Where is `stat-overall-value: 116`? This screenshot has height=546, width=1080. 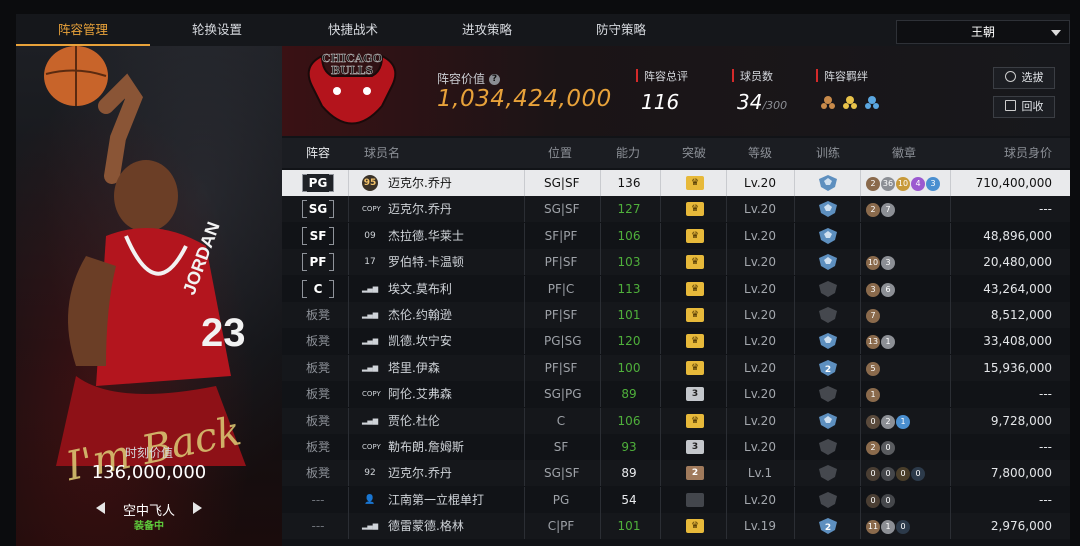
stat-overall-value: 116 is located at coordinates (660, 102).